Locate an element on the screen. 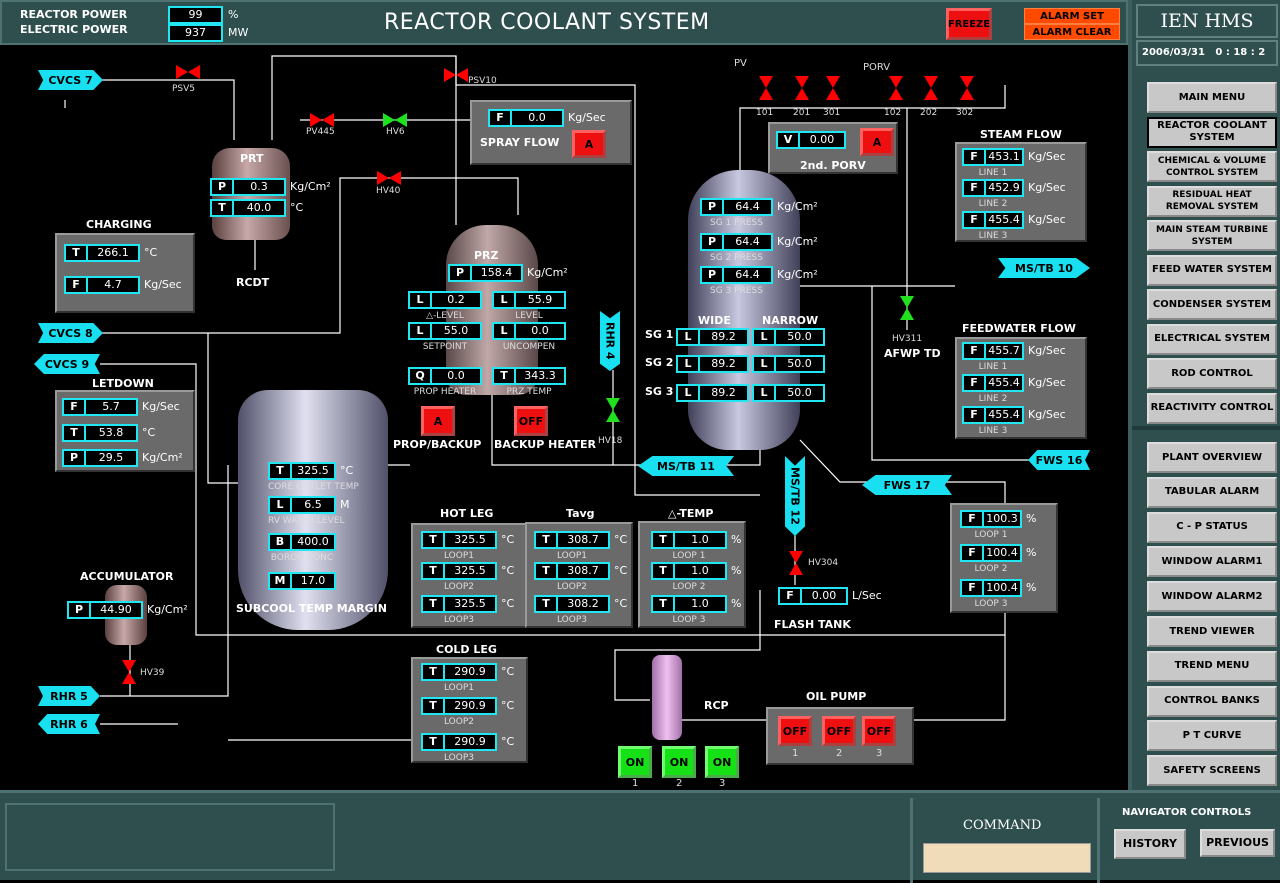 This screenshot has width=1280, height=883. fws-loop-1-tag: F is located at coordinates (972, 519).